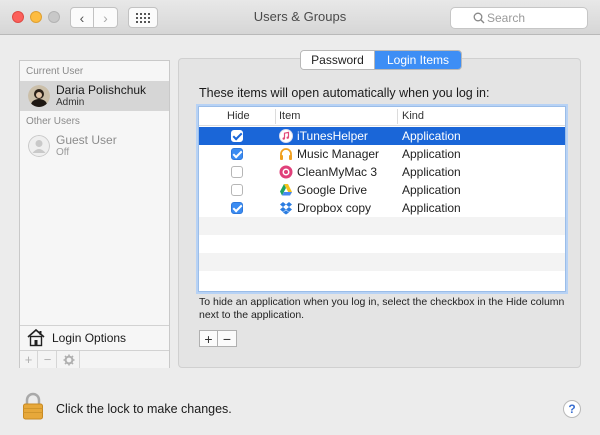 The width and height of the screenshot is (600, 435). What do you see at coordinates (101, 90) in the screenshot?
I see `current-user-name: Daria Polishchuk` at bounding box center [101, 90].